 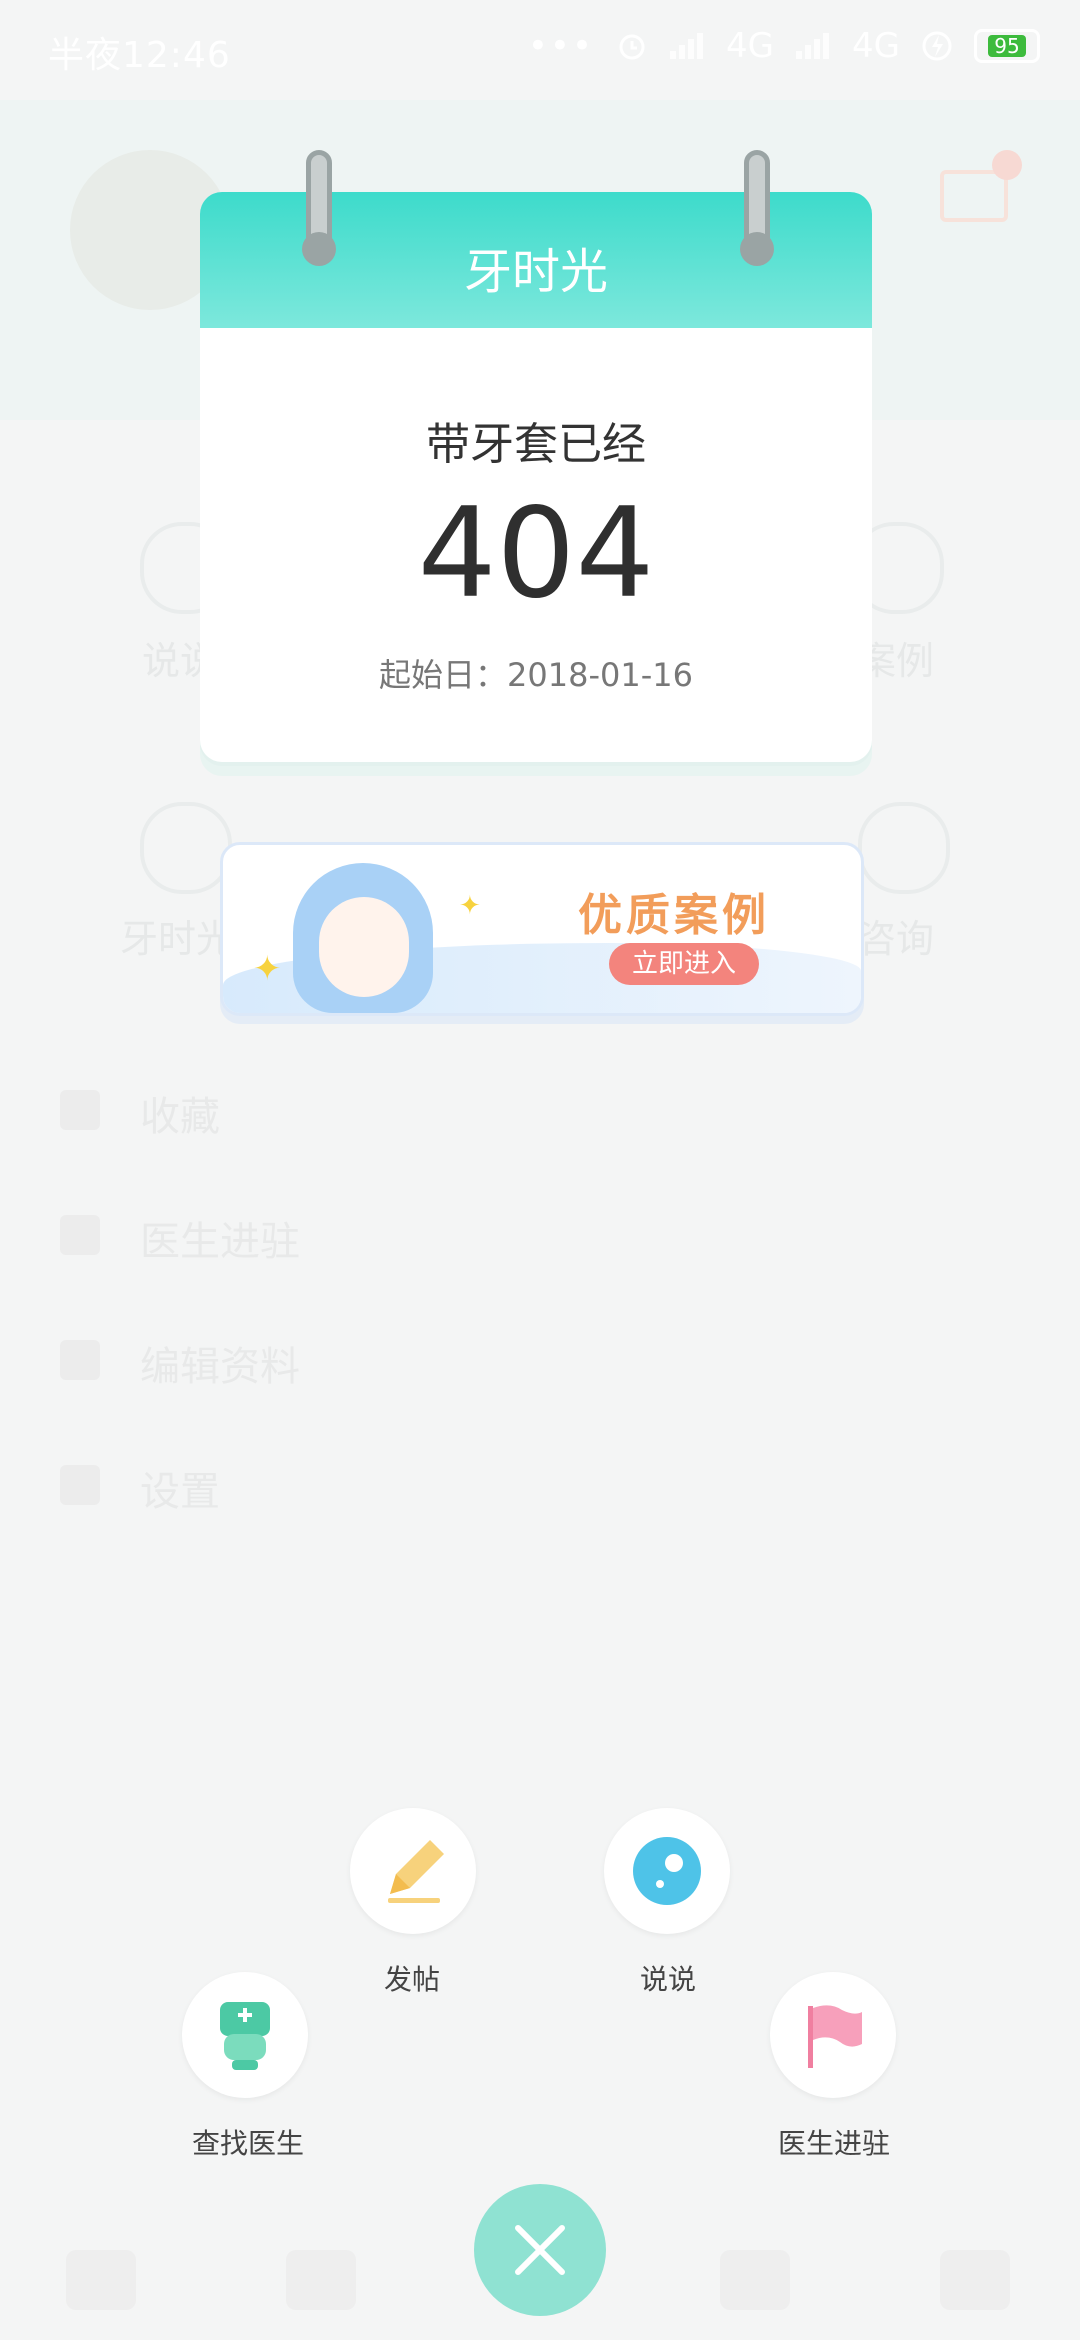 What do you see at coordinates (632, 47) in the screenshot?
I see `alarm-icon` at bounding box center [632, 47].